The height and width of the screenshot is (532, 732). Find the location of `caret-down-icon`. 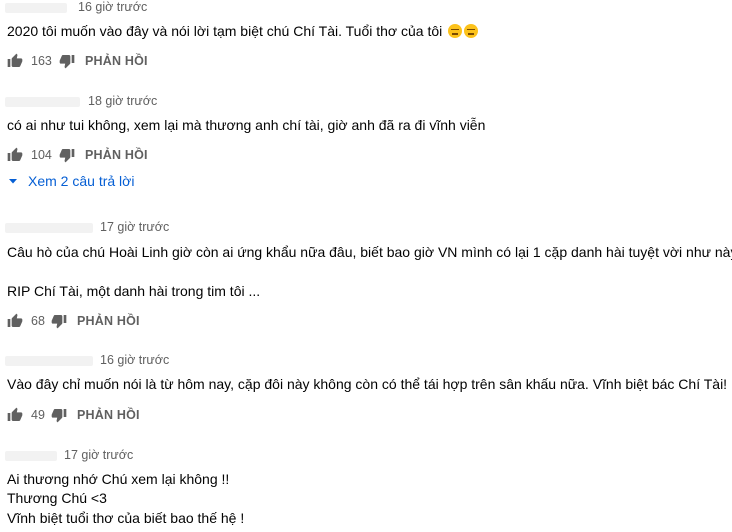

caret-down-icon is located at coordinates (13, 181).